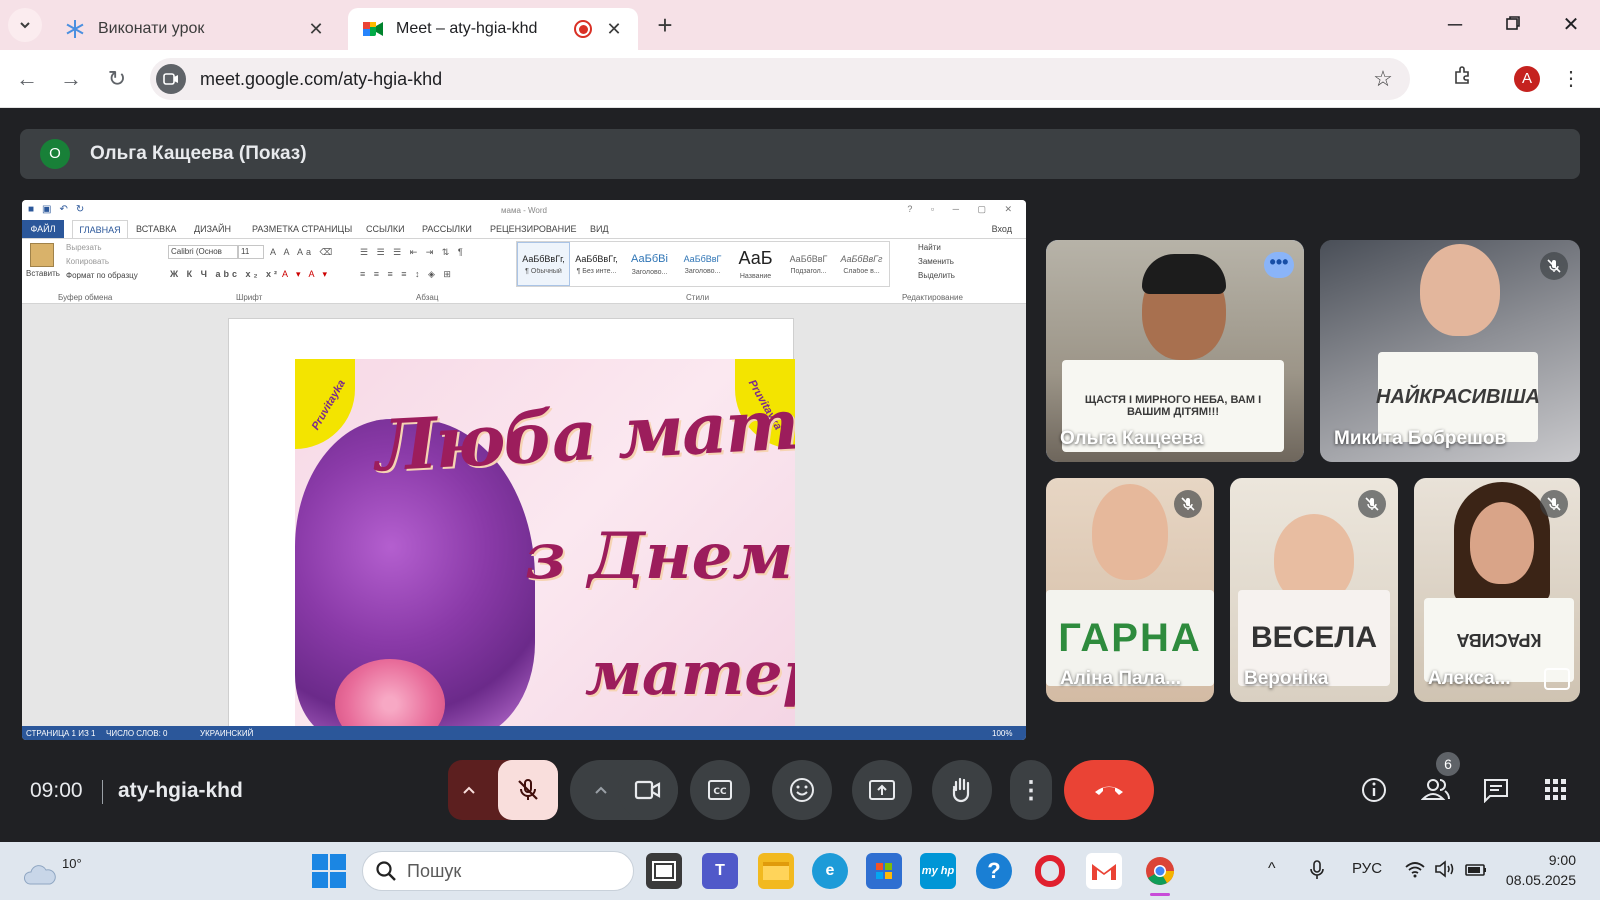 The width and height of the screenshot is (1600, 900). I want to click on word-format-painter-label: Формат по образцу, so click(102, 275).